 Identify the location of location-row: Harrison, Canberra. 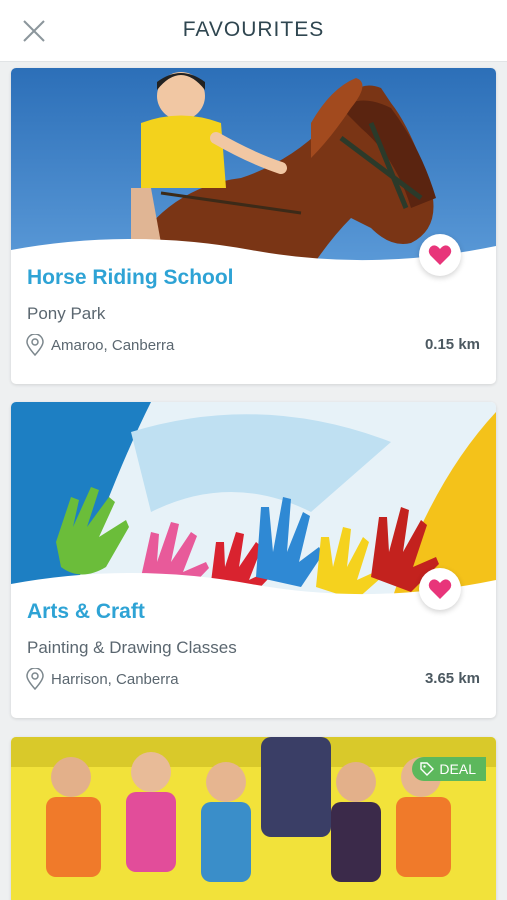
(102, 679).